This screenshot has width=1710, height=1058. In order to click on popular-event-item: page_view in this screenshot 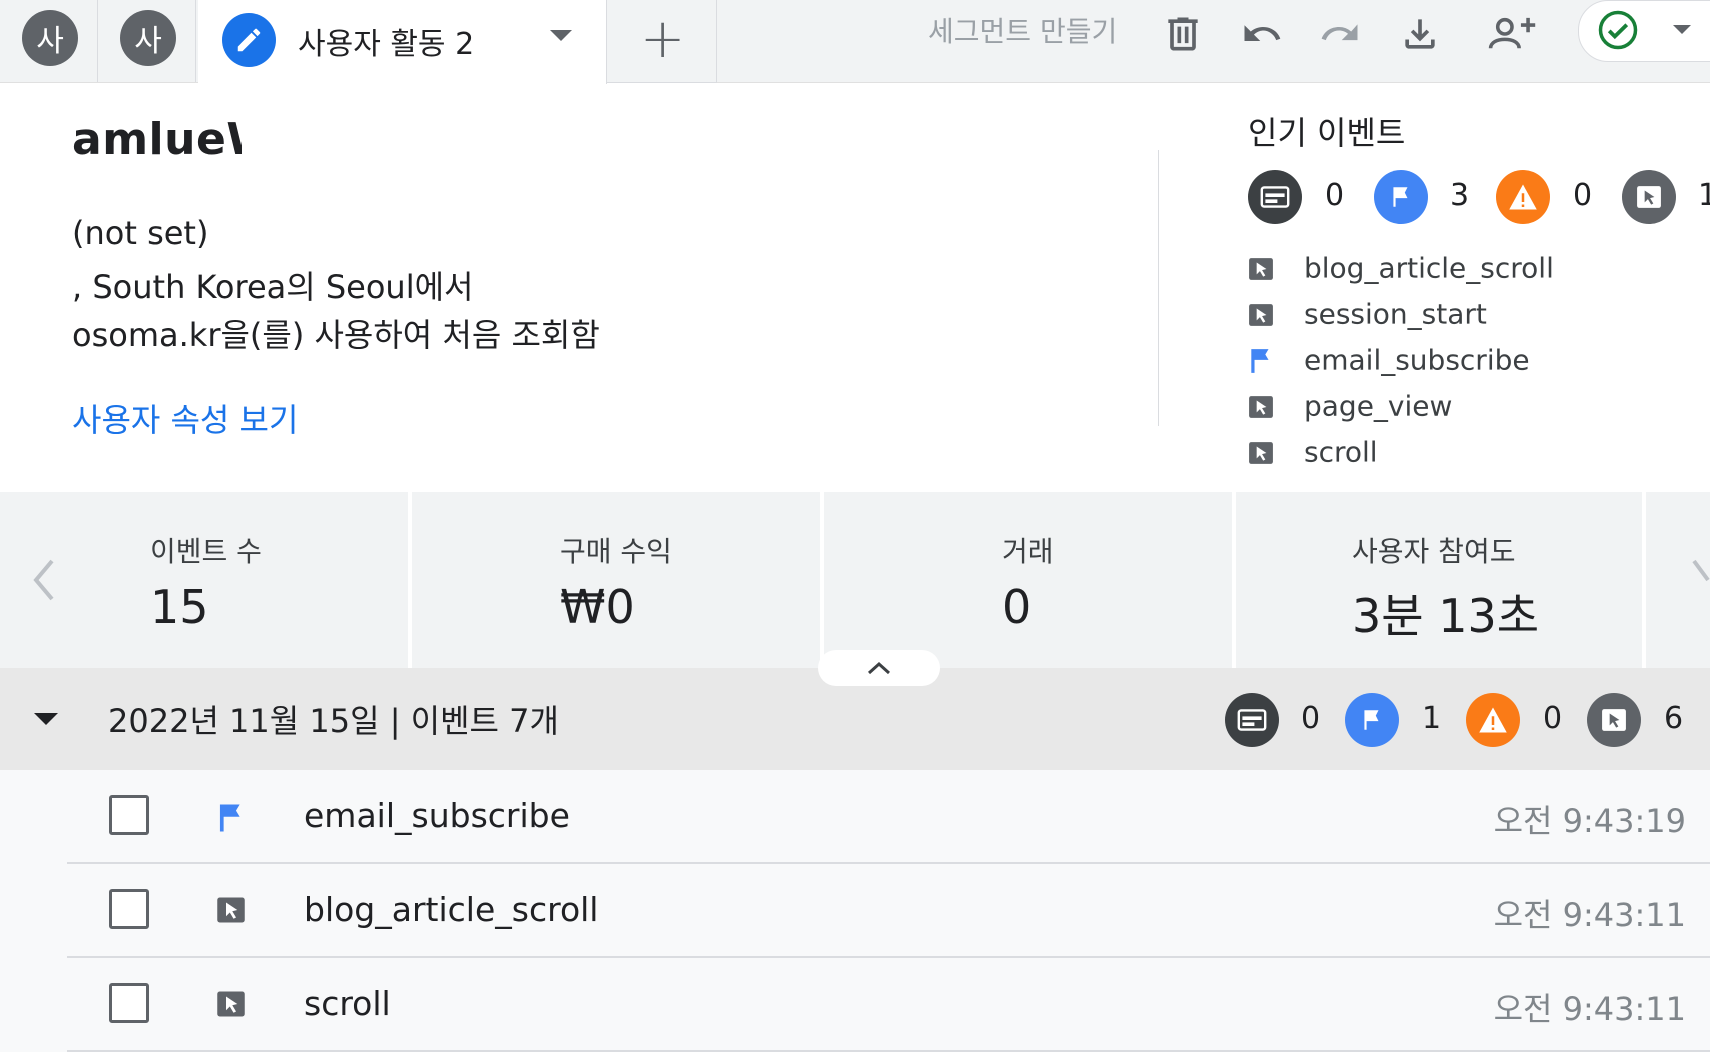, I will do `click(1350, 405)`.